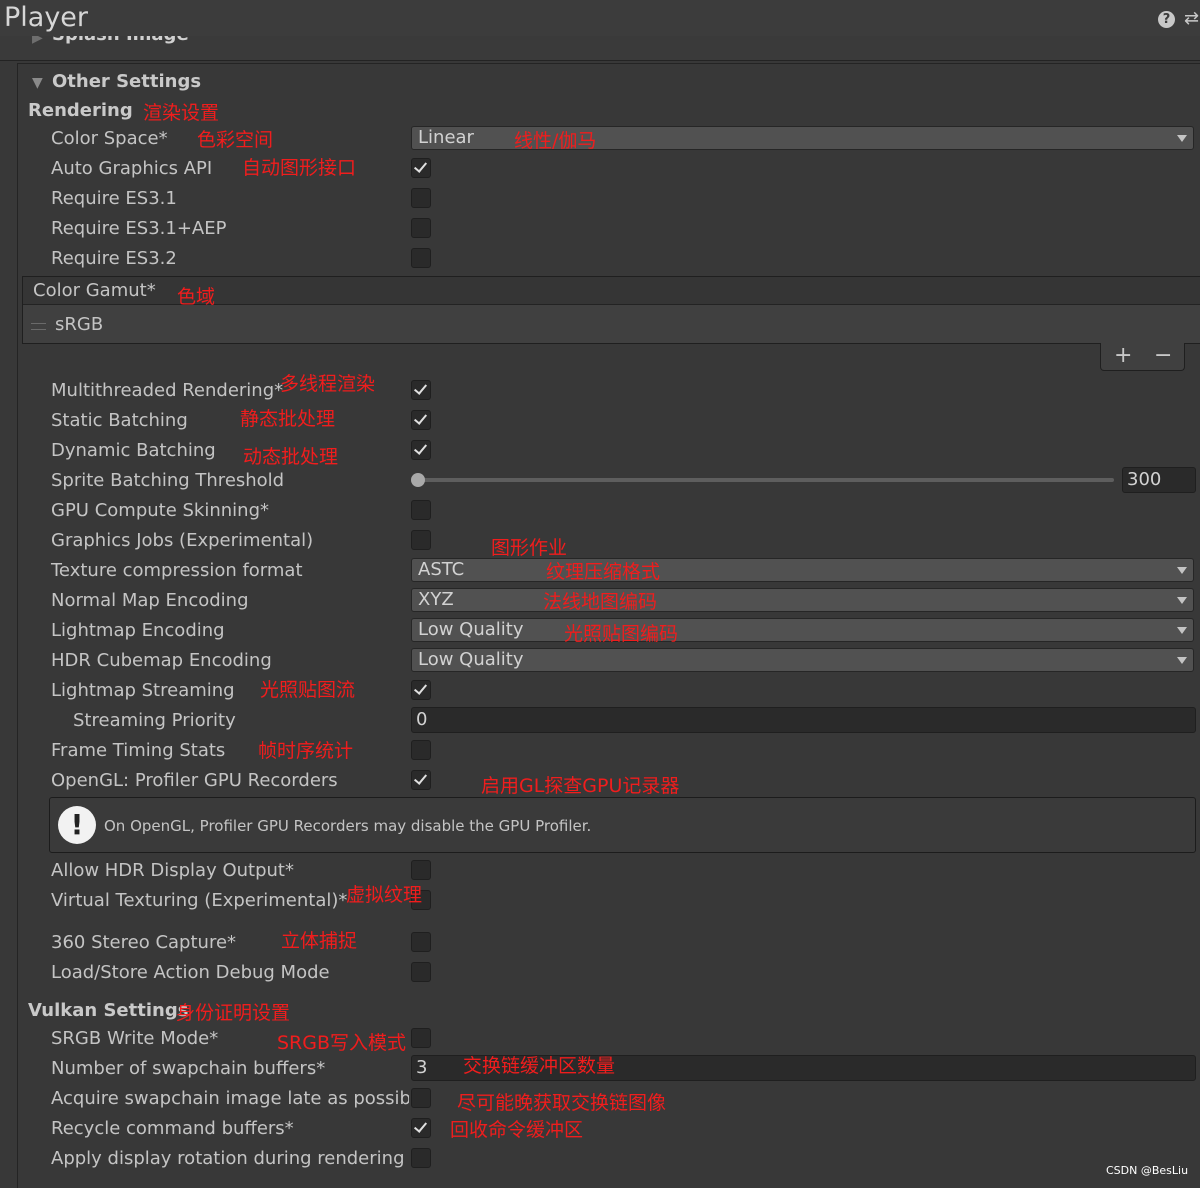 This screenshot has width=1200, height=1188. What do you see at coordinates (167, 390) in the screenshot?
I see `multithreaded-rendering-label: Multithreaded Rendering*` at bounding box center [167, 390].